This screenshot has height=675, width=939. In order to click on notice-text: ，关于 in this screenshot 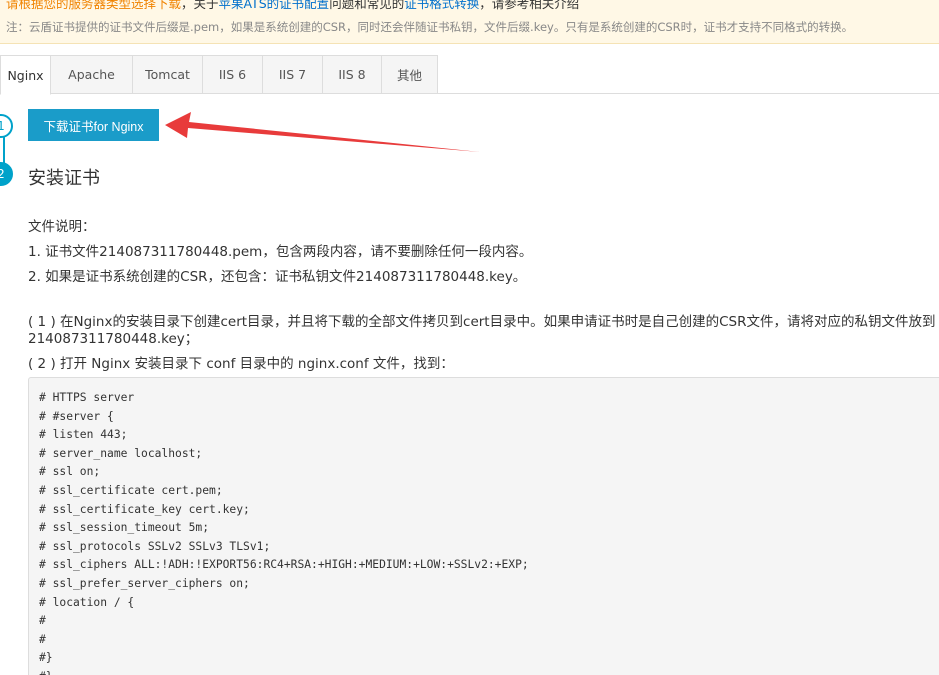, I will do `click(200, 5)`.